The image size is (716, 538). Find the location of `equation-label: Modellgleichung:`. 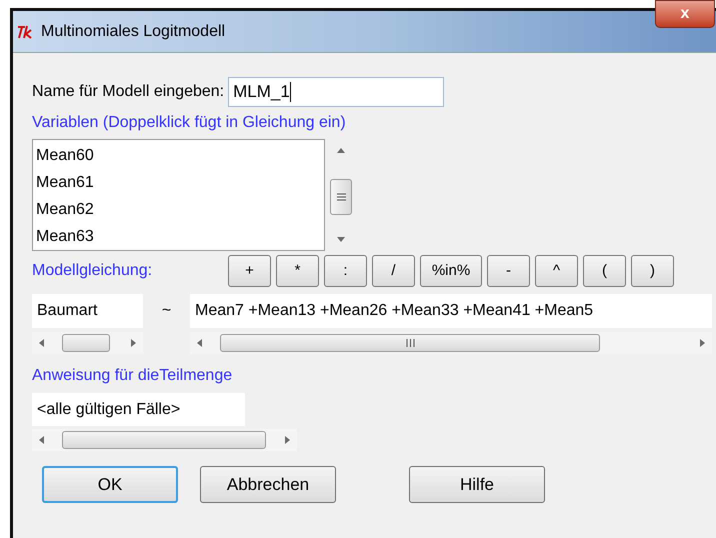

equation-label: Modellgleichung: is located at coordinates (93, 271).